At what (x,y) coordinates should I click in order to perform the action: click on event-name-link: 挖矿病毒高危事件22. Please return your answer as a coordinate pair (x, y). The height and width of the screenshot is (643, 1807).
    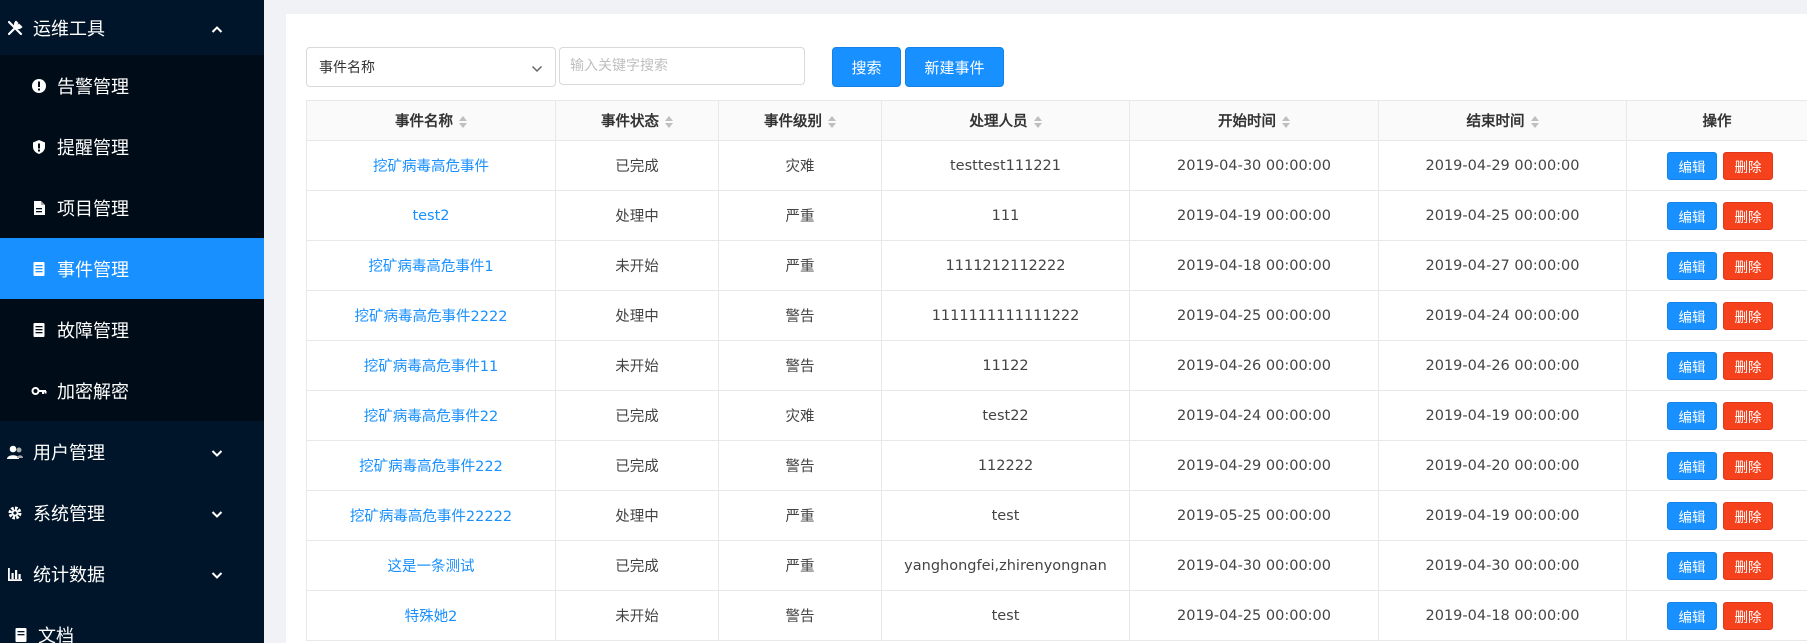
    Looking at the image, I should click on (431, 417).